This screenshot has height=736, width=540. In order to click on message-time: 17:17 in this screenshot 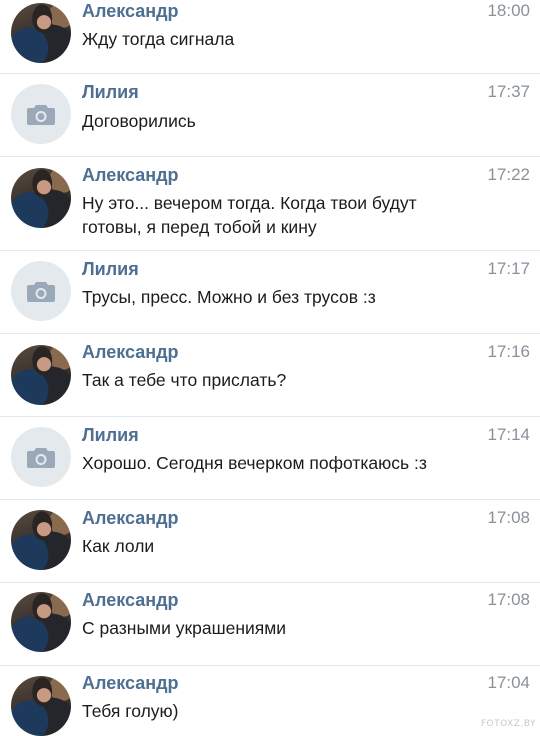, I will do `click(508, 268)`.